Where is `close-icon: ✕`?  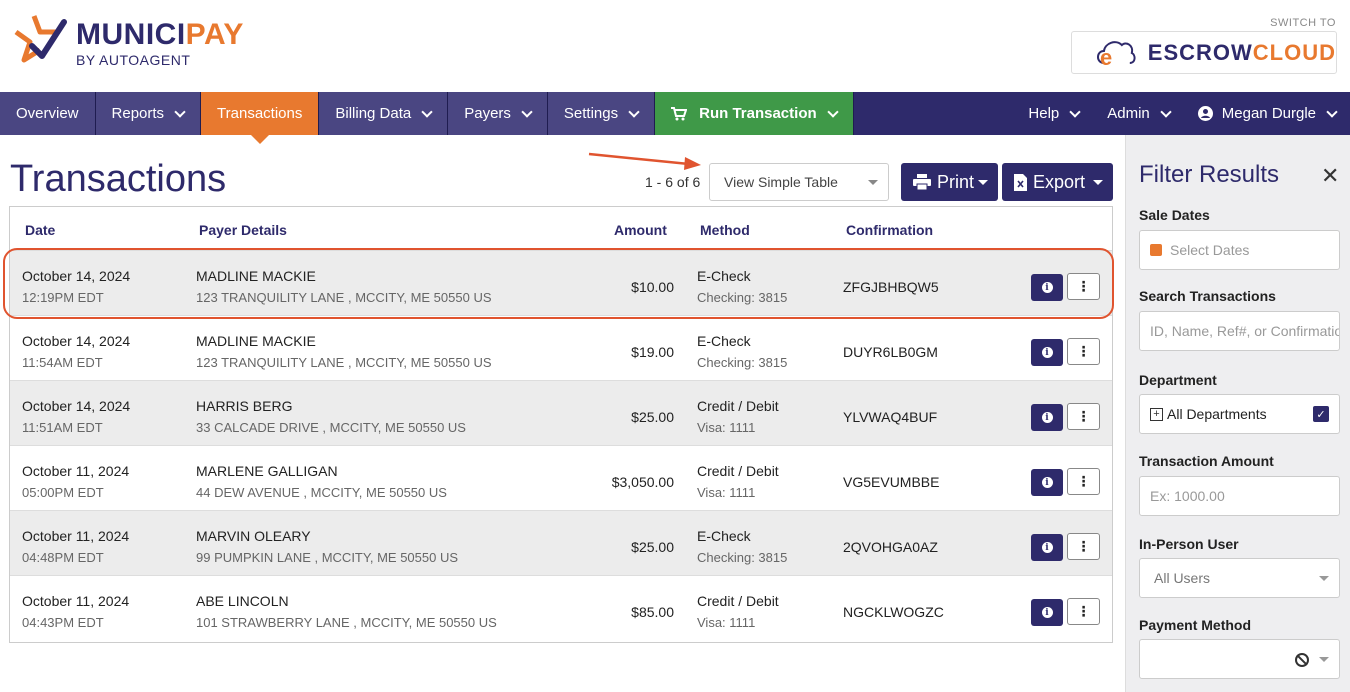 close-icon: ✕ is located at coordinates (1330, 176).